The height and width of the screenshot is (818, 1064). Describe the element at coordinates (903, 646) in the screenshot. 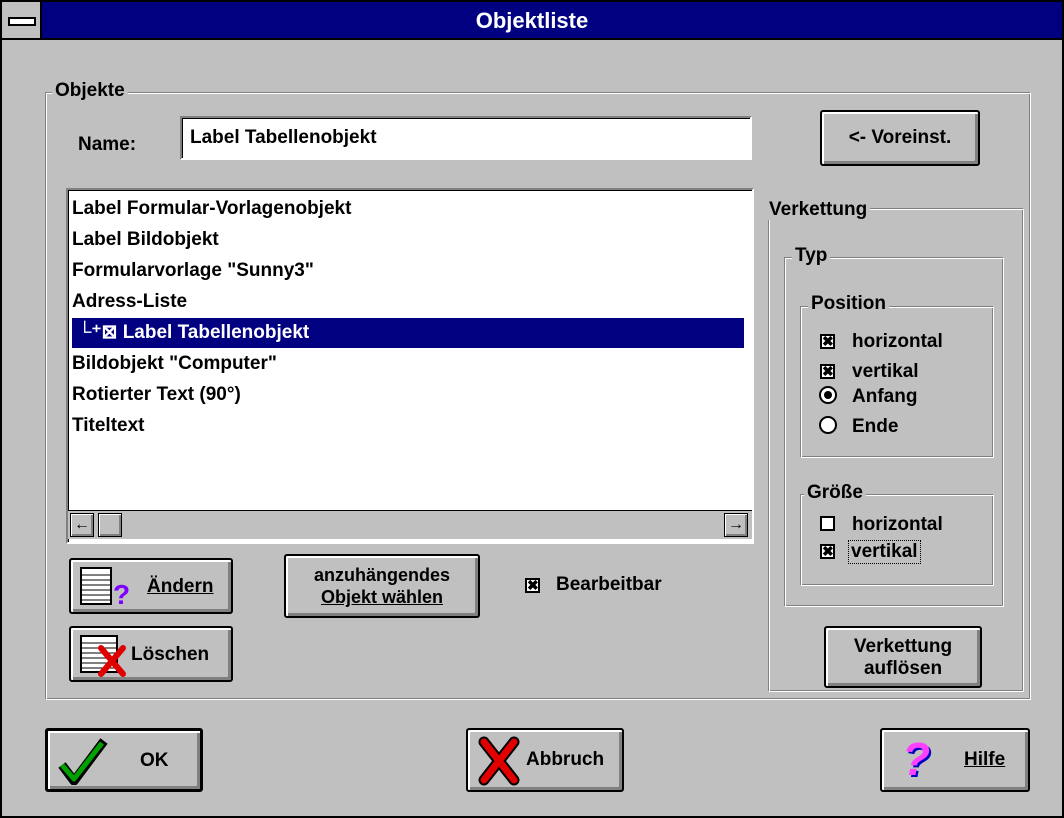

I see `dissolve-line-1: Verkettung` at that location.